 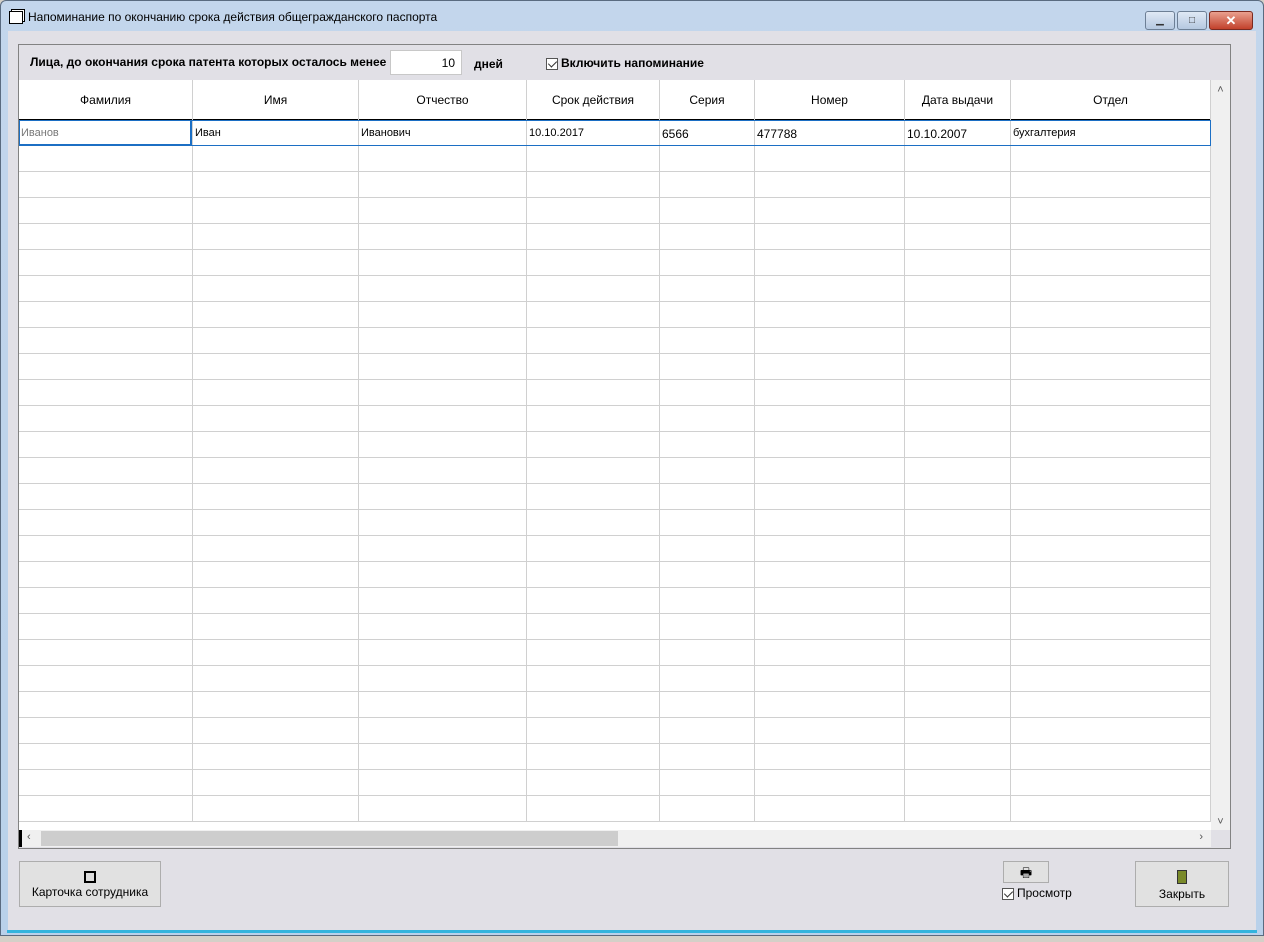 I want to click on table-cell: 477788, so click(x=830, y=133).